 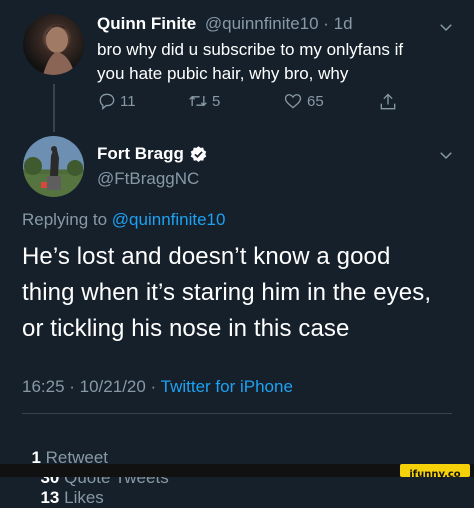 What do you see at coordinates (223, 73) in the screenshot?
I see `tweet1-text-line2: you hate pubic hair, why bro, why` at bounding box center [223, 73].